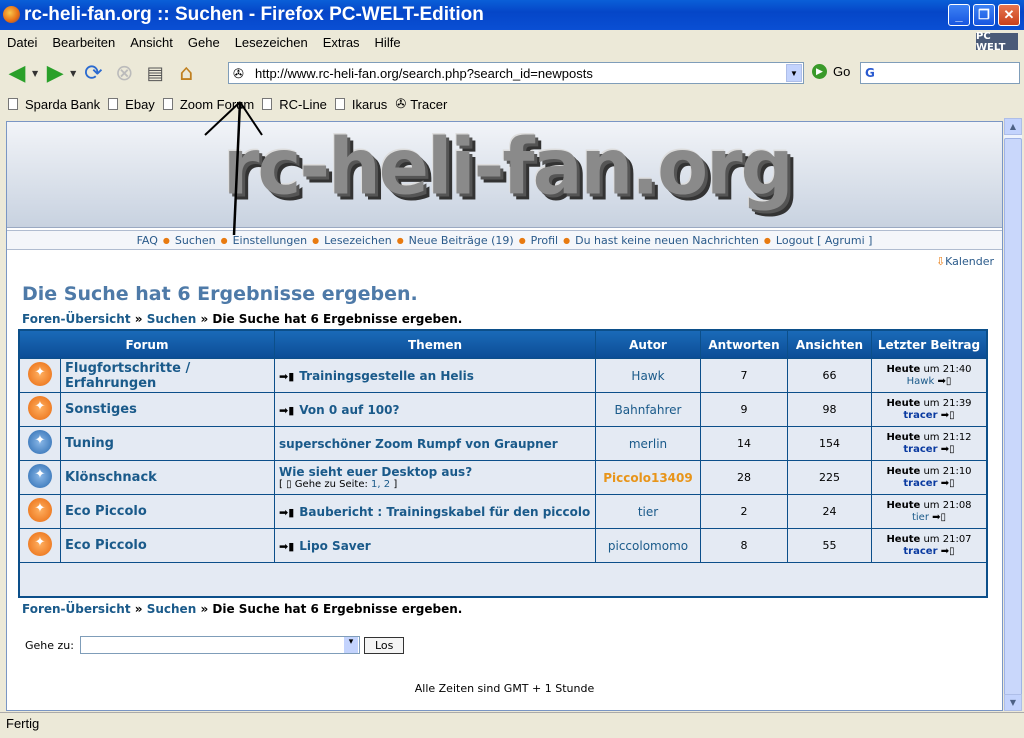  What do you see at coordinates (337, 609) in the screenshot?
I see `breadcrumb-current: Die Suche hat 6 Ergebnisse ergeben.` at bounding box center [337, 609].